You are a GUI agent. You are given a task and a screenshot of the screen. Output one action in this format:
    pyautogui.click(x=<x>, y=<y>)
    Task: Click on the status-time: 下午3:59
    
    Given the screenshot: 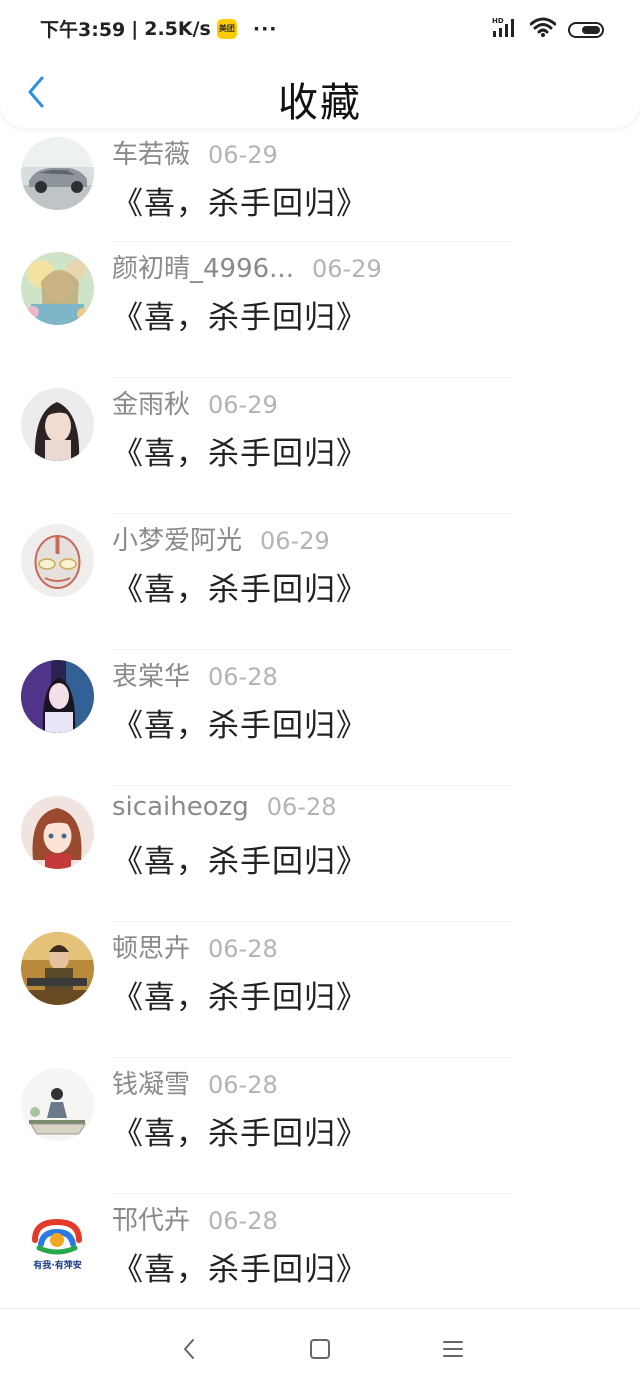 What is the action you would take?
    pyautogui.click(x=83, y=30)
    